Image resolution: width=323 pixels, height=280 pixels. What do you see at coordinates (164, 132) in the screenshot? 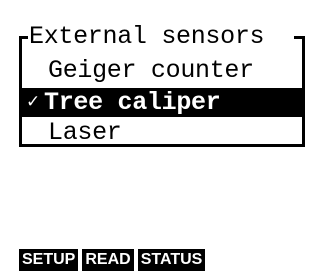
I see `menu-item-laser: Laser` at bounding box center [164, 132].